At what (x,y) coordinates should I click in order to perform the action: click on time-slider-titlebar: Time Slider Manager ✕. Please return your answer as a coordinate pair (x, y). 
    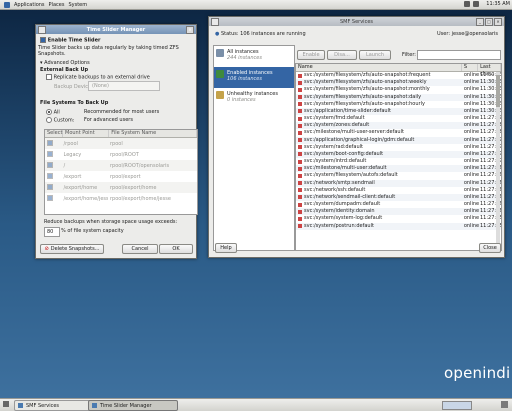
    Looking at the image, I should click on (116, 29).